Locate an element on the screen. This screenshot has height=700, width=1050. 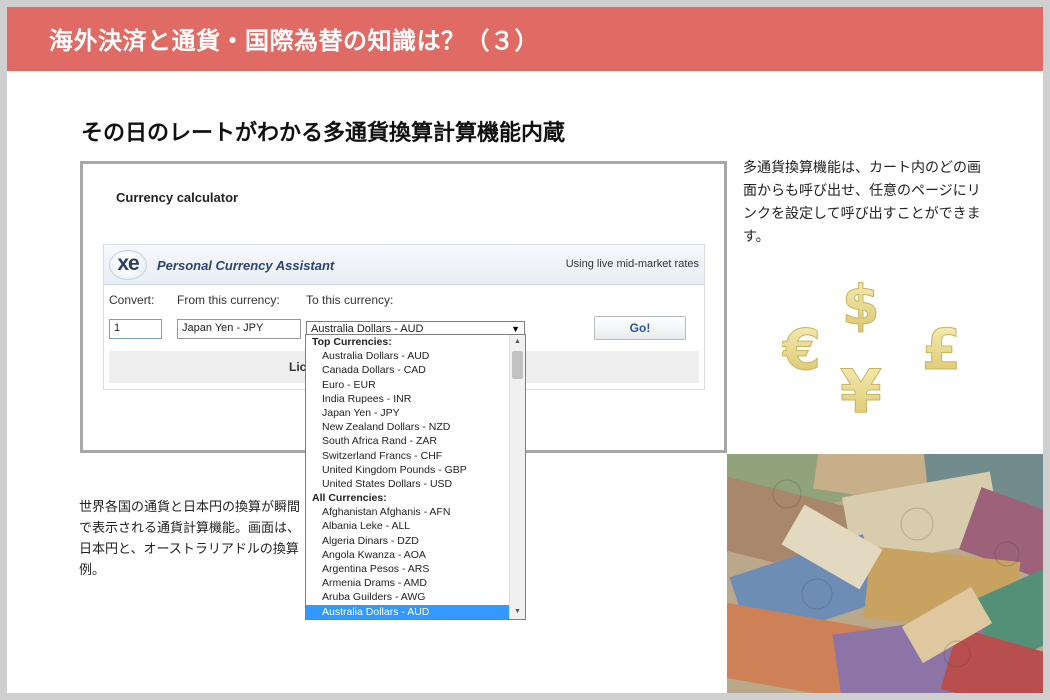
currency-option-selected: Australia Dollars - AUD is located at coordinates (407, 611).